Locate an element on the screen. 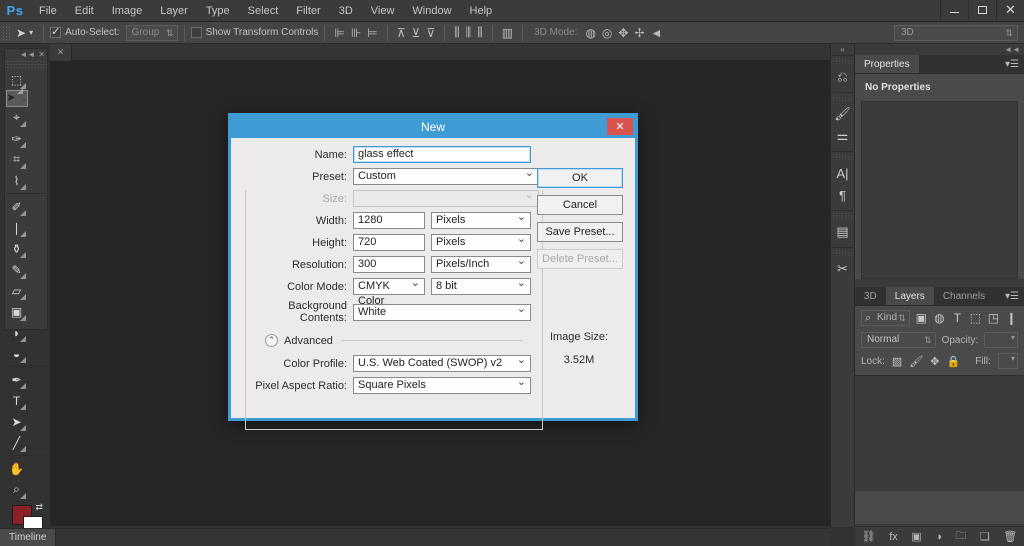 This screenshot has width=1024, height=546. align-horizontal-centers-icon: ⊪ is located at coordinates (356, 33).